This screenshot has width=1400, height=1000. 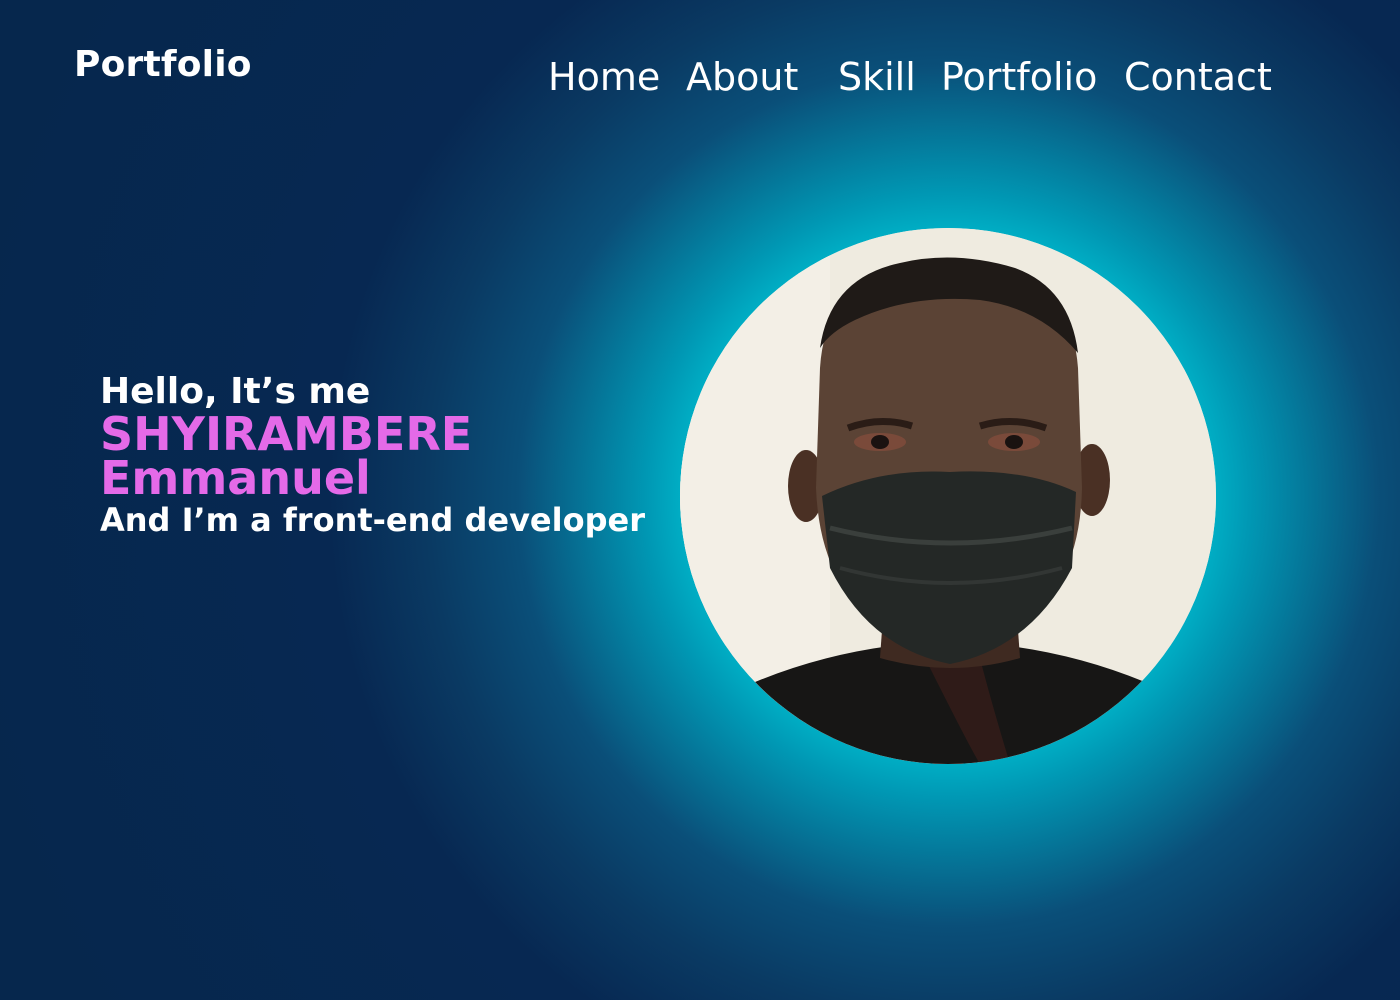 What do you see at coordinates (235, 478) in the screenshot?
I see `hero-name-last: Emmanuel` at bounding box center [235, 478].